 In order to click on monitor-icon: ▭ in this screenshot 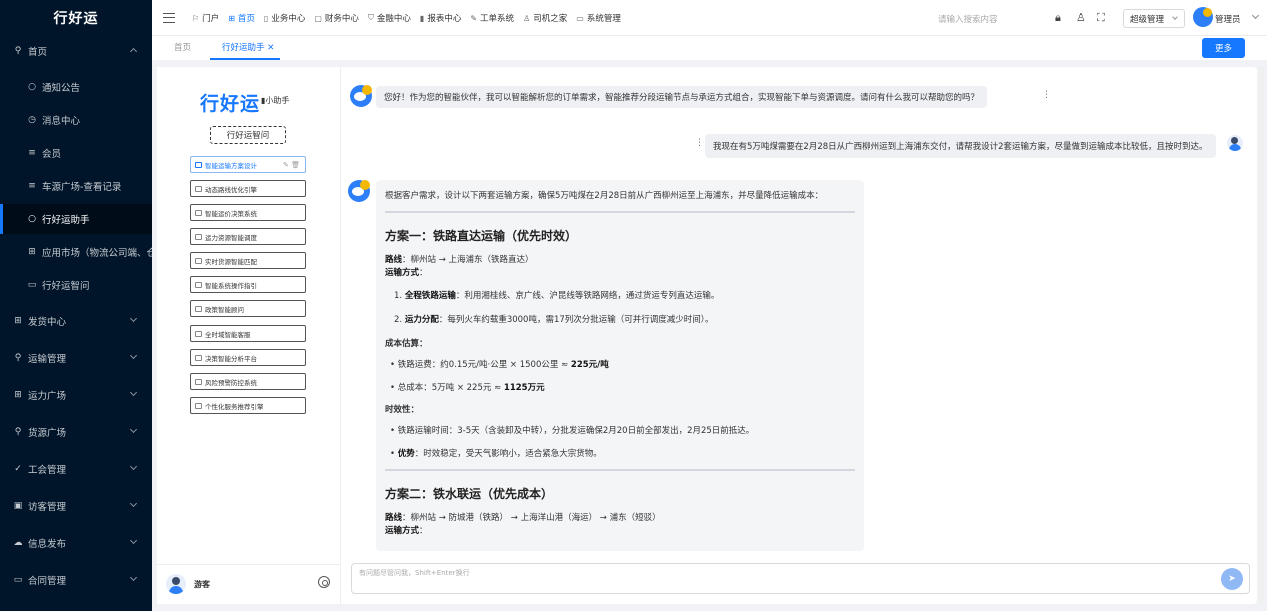, I will do `click(580, 18)`.